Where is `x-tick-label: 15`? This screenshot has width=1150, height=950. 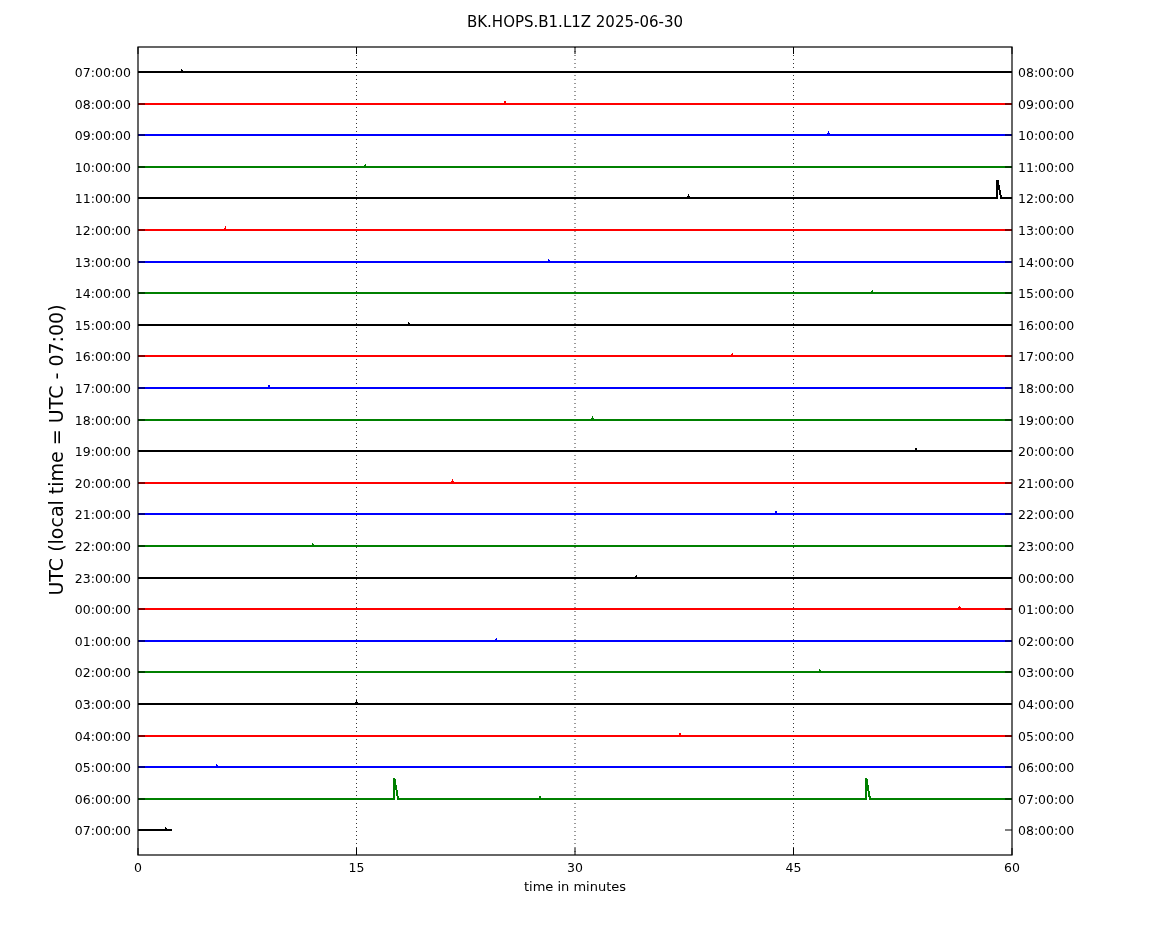 x-tick-label: 15 is located at coordinates (356, 867).